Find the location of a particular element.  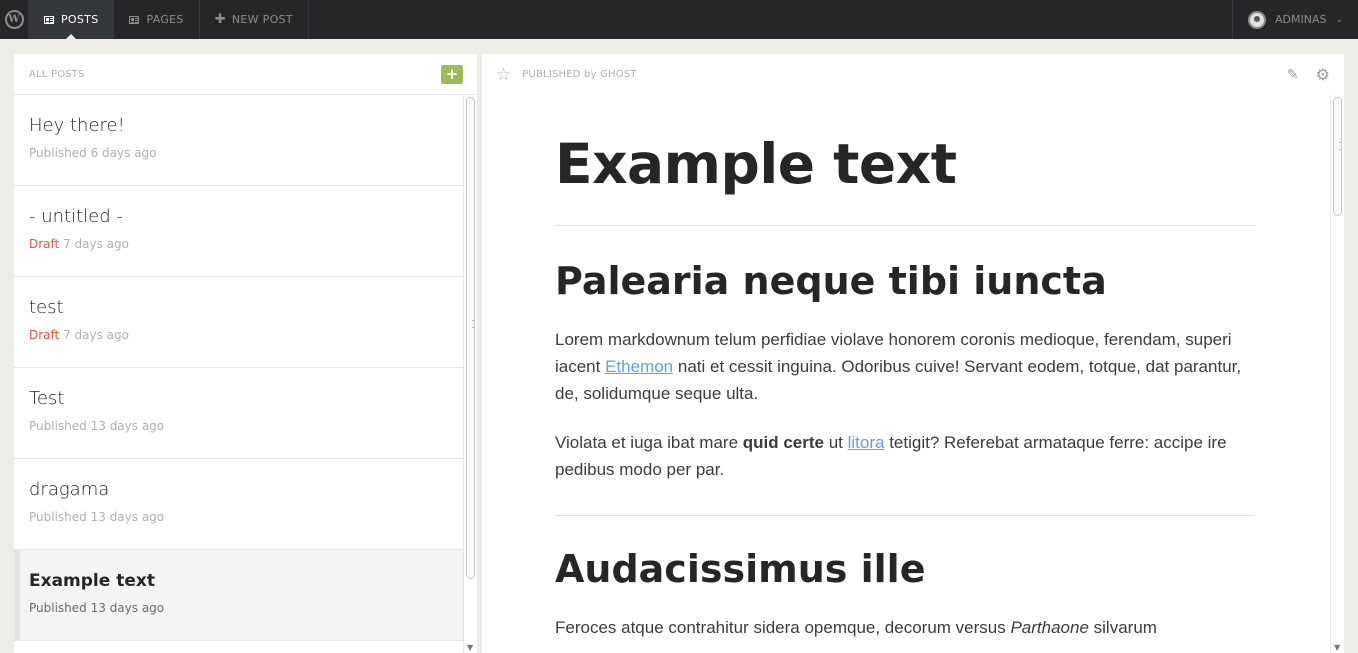

post-title: Hey there! is located at coordinates (77, 125).